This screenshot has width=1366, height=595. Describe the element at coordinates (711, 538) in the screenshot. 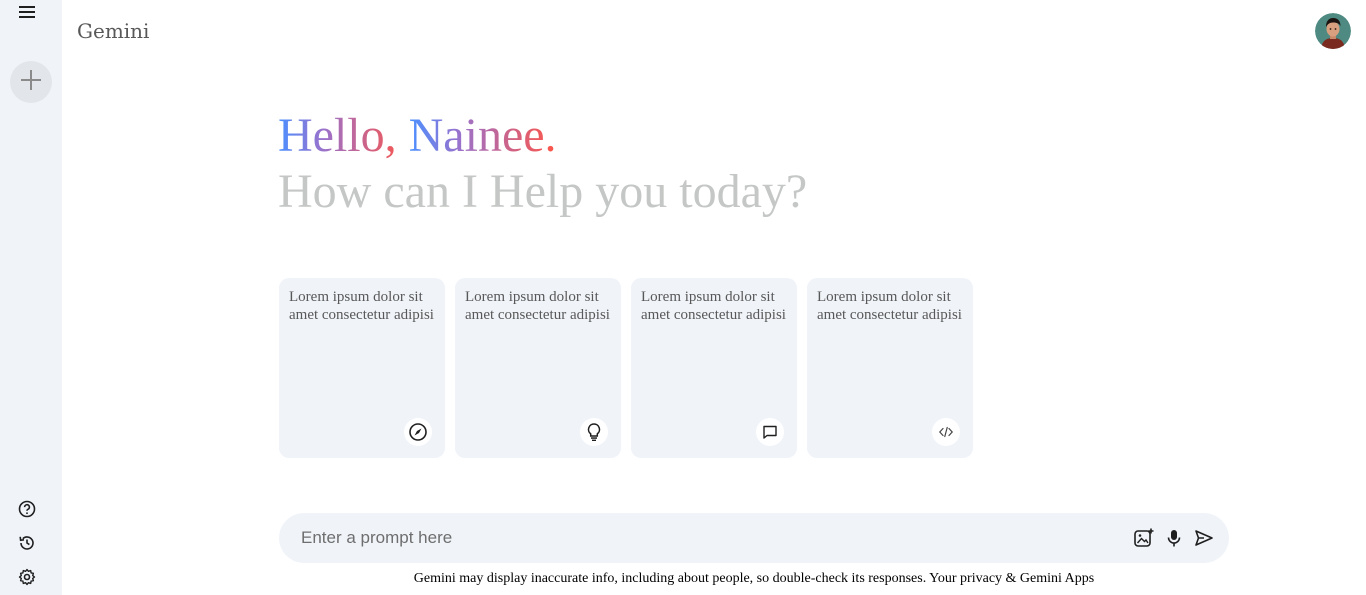

I see `prompt-input` at that location.